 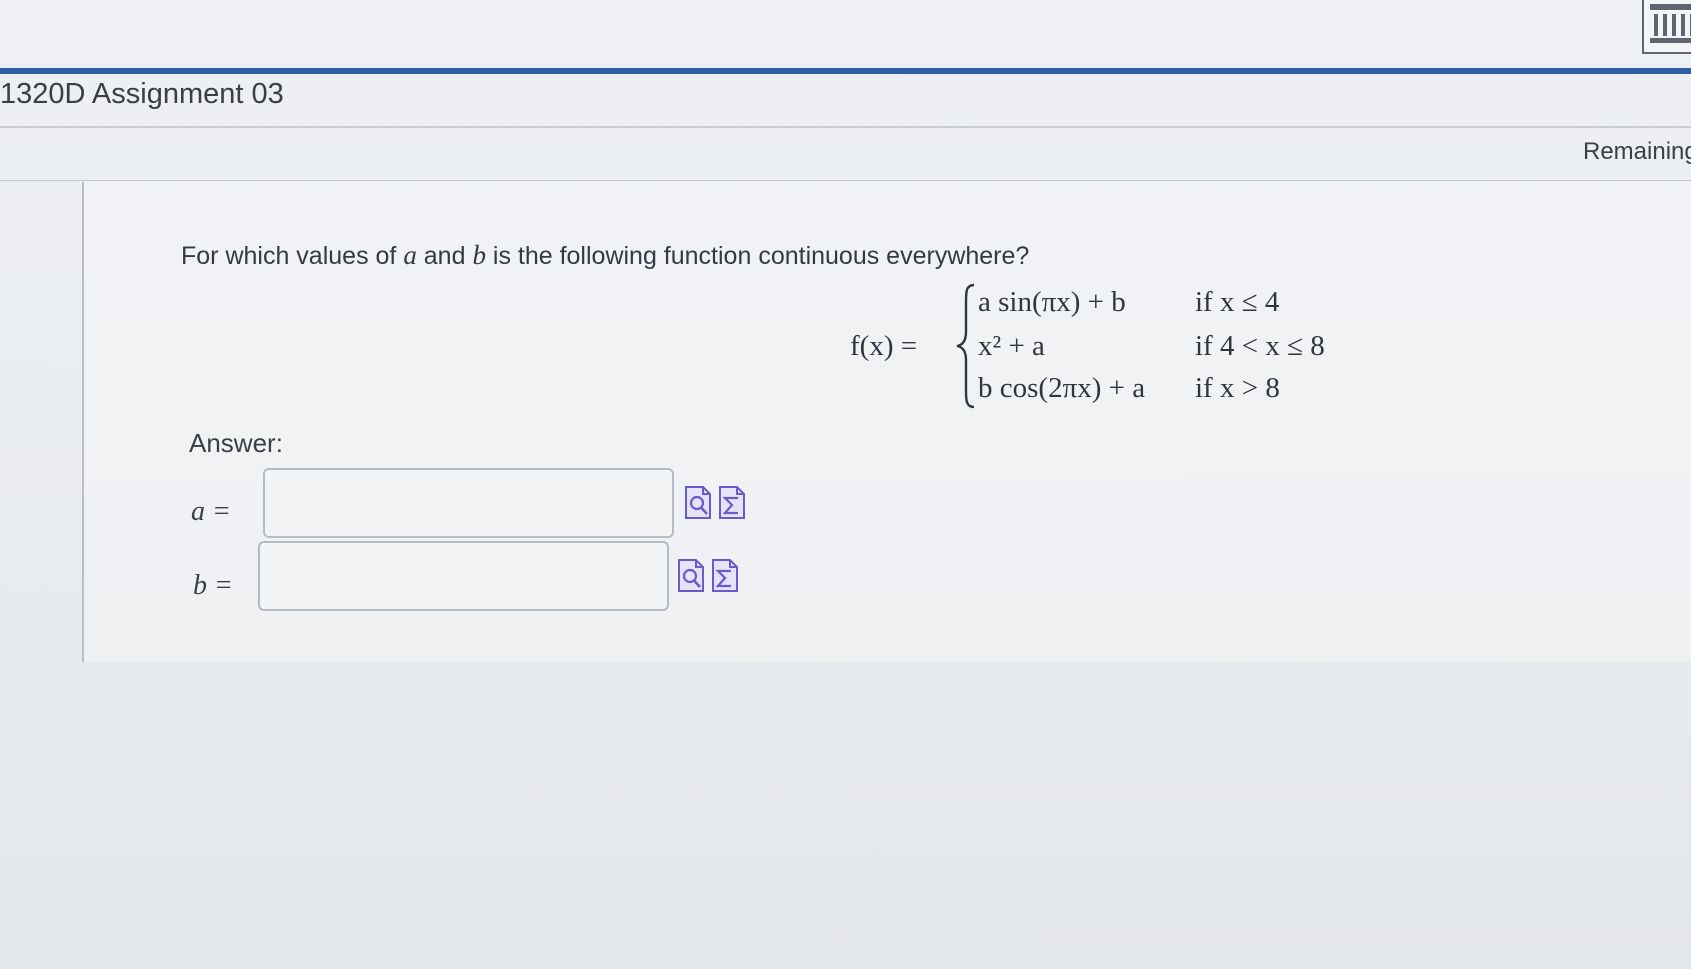 I want to click on left-brace, so click(x=965, y=346).